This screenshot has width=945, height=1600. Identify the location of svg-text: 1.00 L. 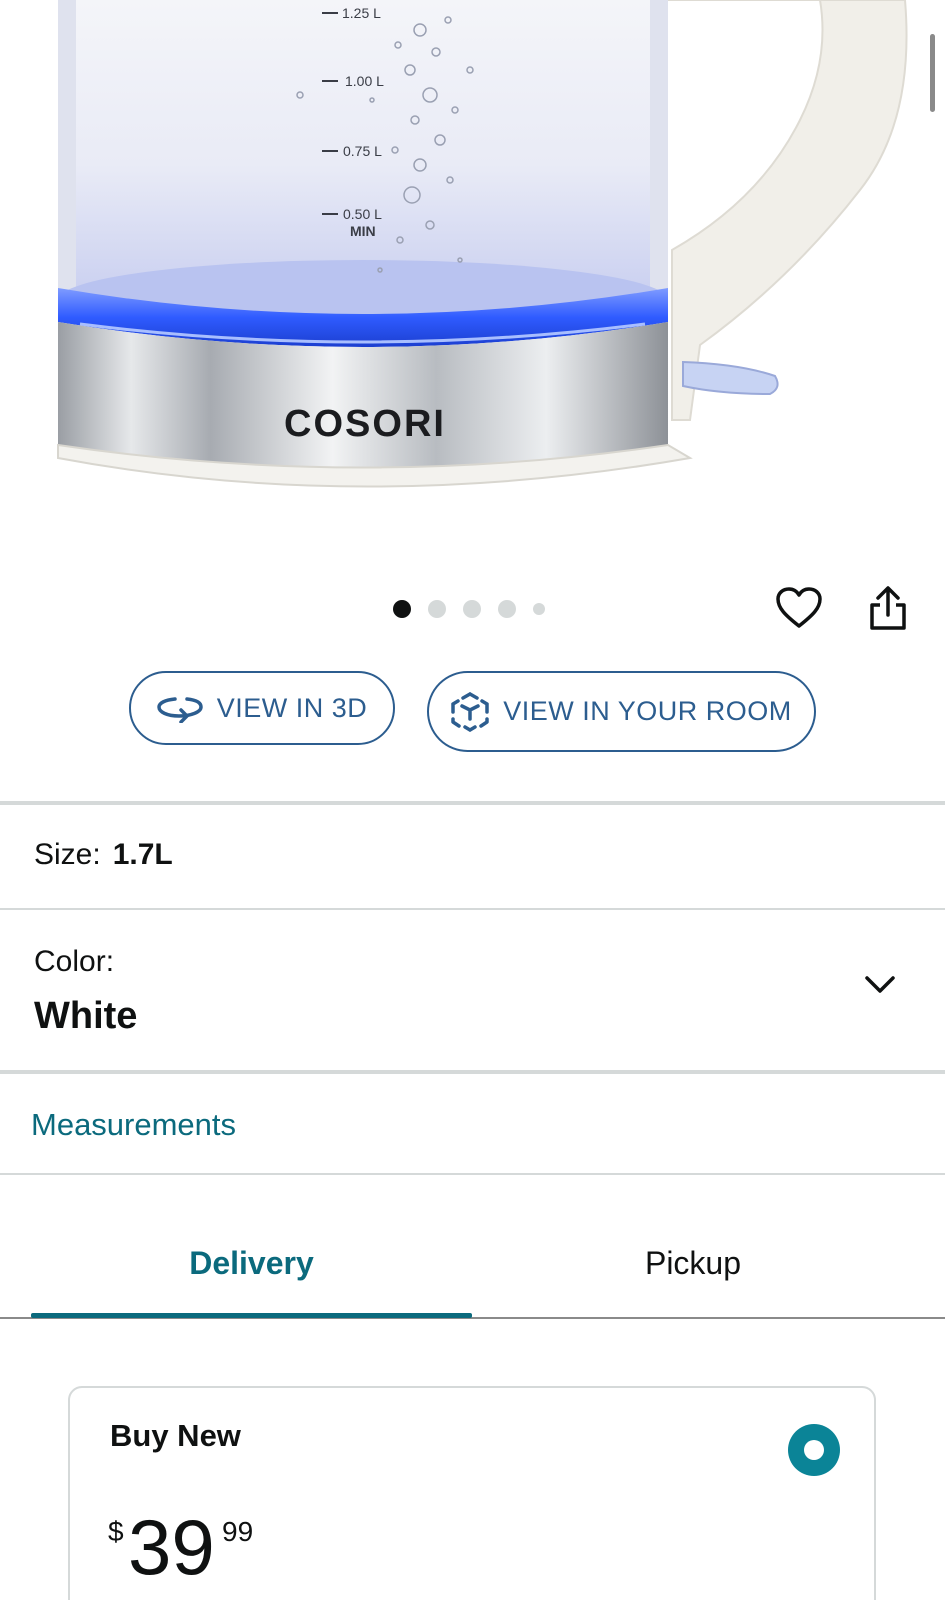
(364, 81).